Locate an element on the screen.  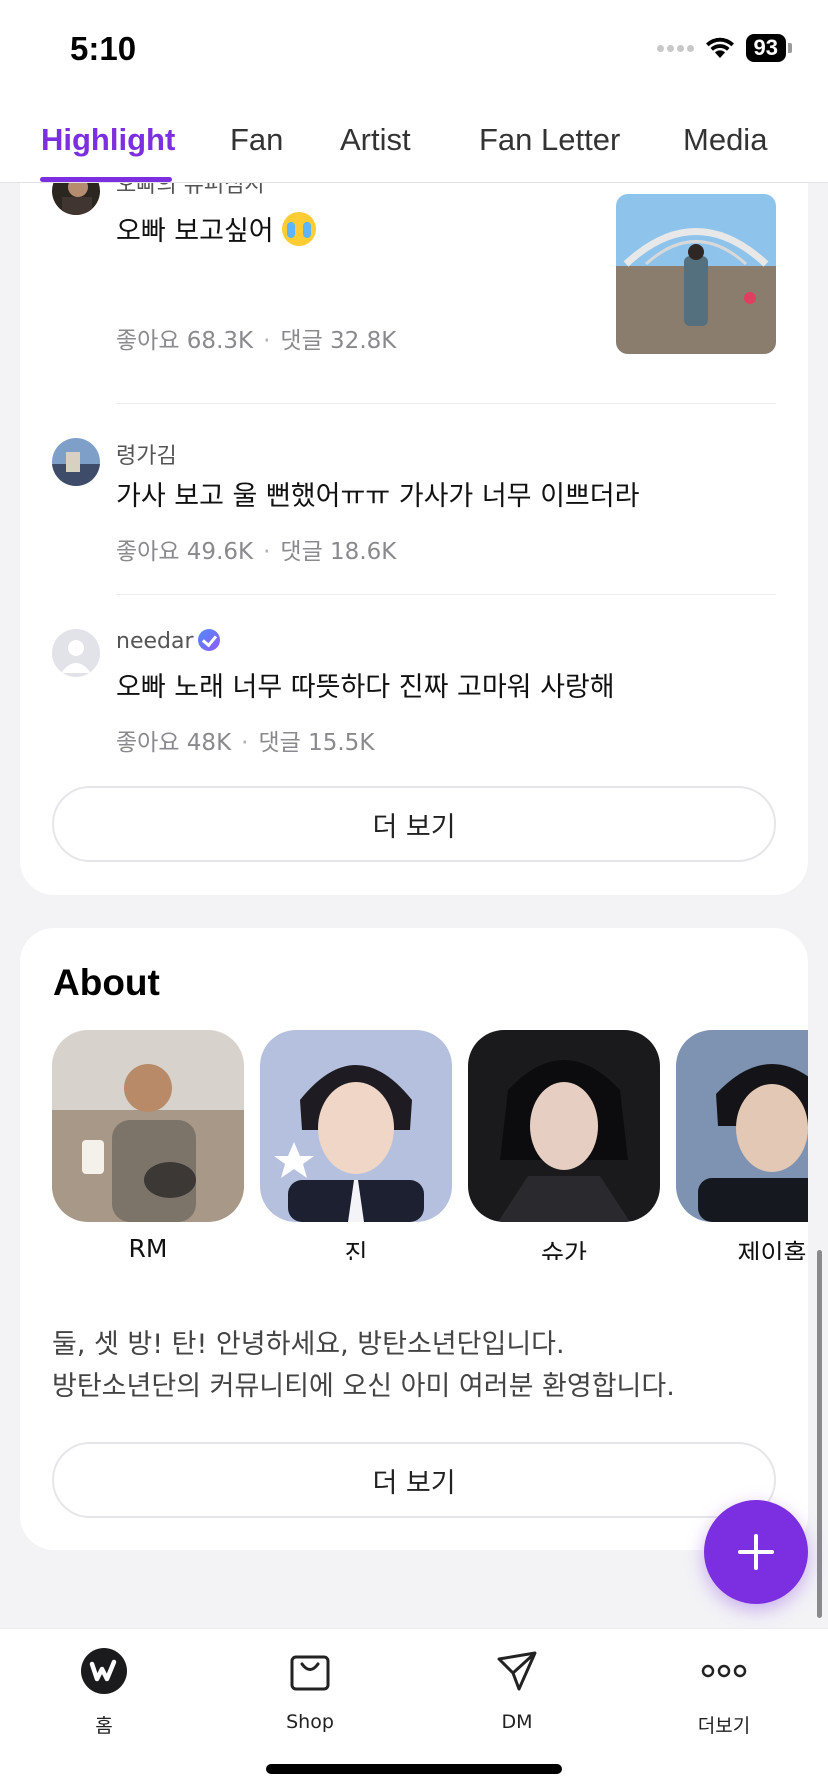
tab-fan-letter: Fan Letter is located at coordinates (549, 140).